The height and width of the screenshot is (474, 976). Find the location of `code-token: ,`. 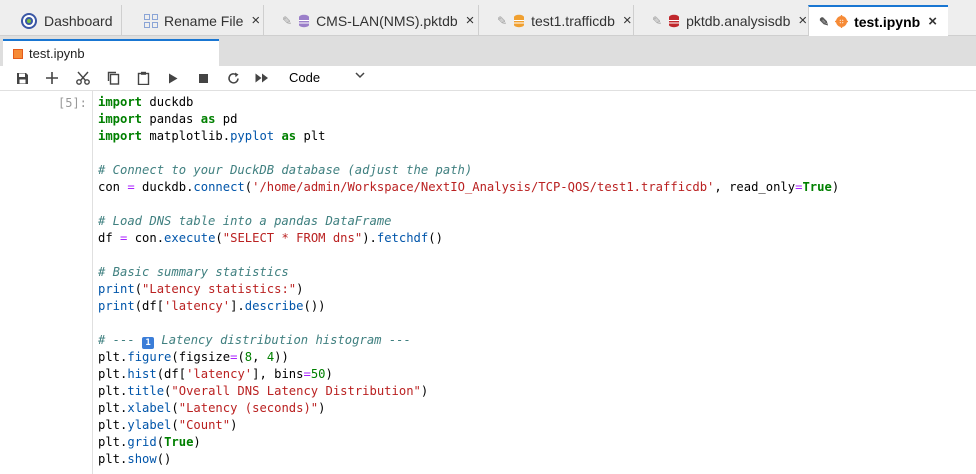

code-token: , is located at coordinates (259, 357).